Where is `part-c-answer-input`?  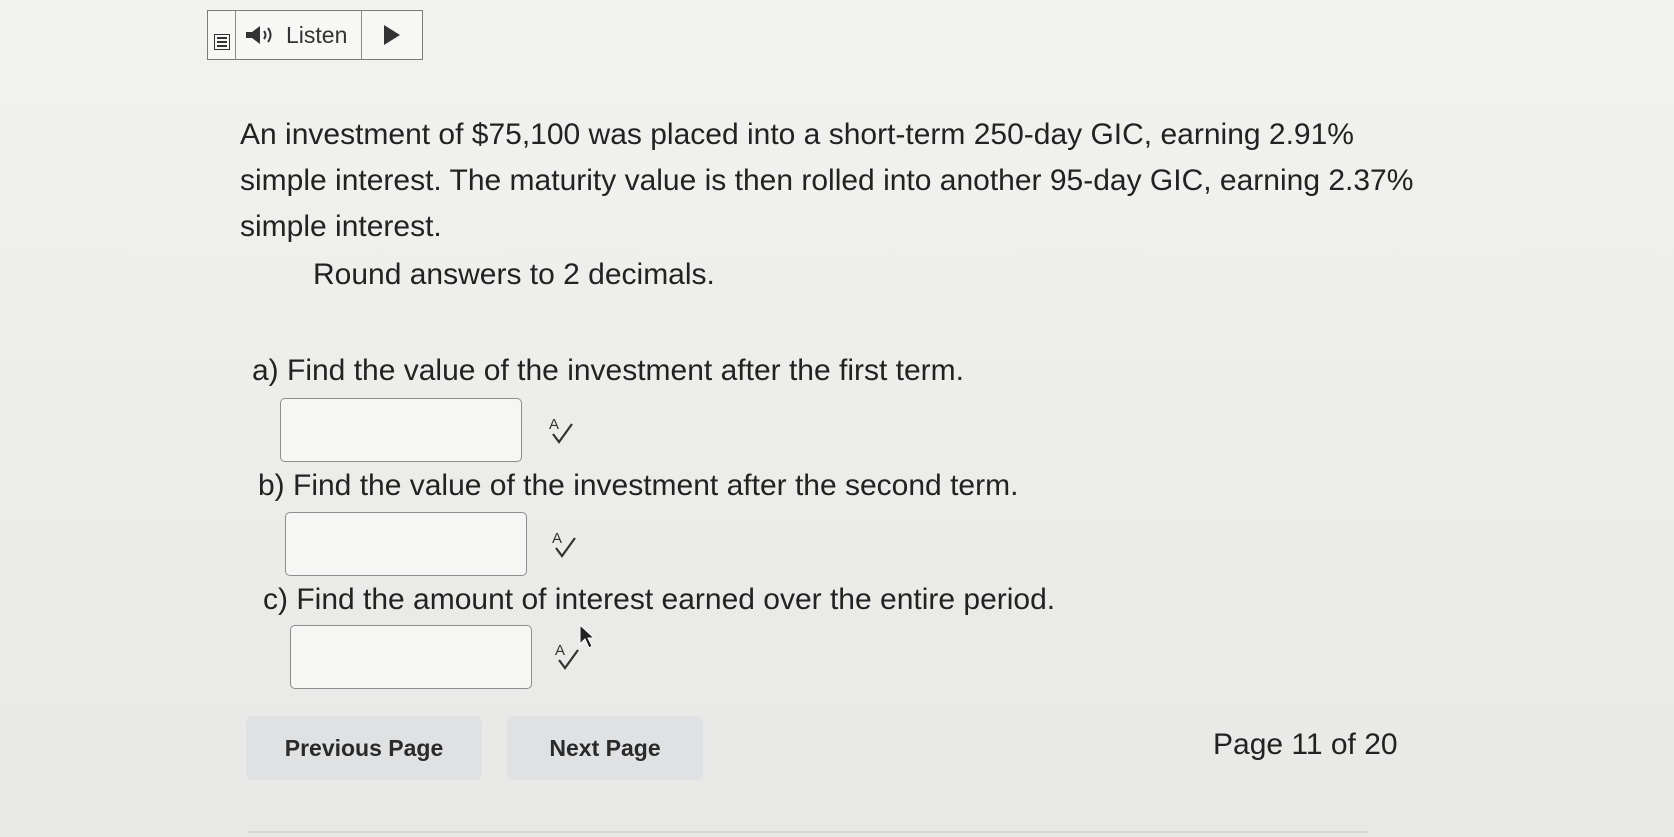
part-c-answer-input is located at coordinates (411, 657).